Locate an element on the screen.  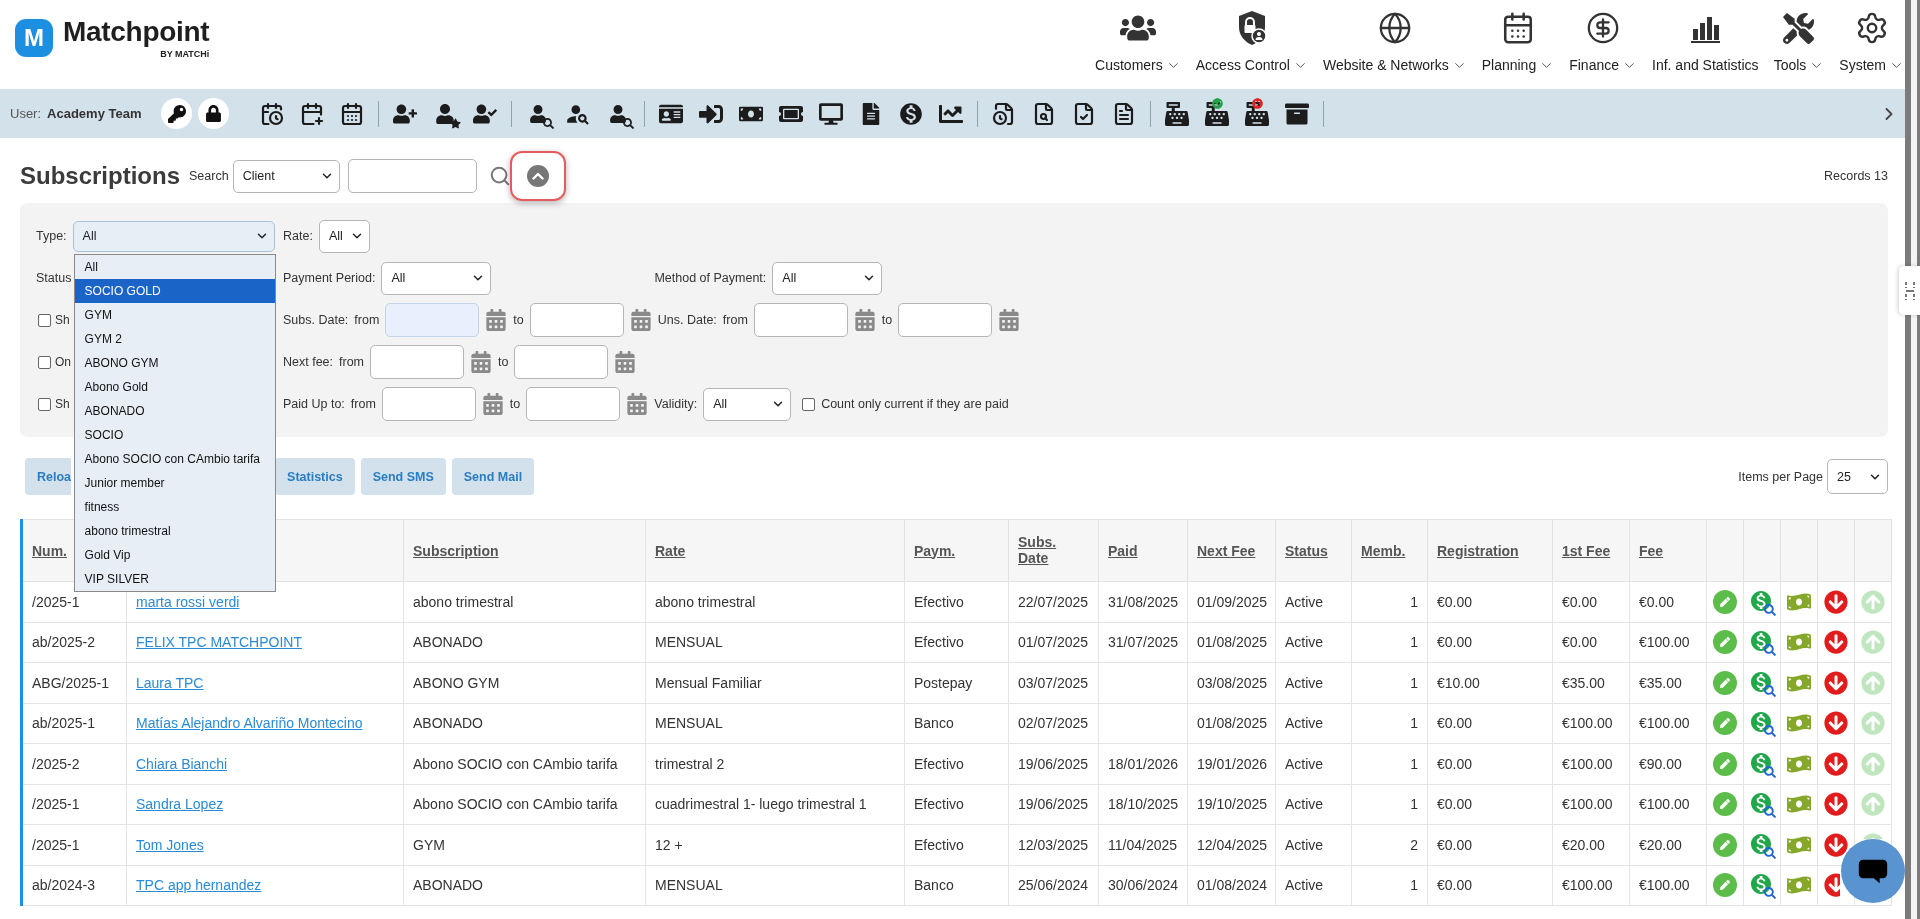
dropdown-option: Gold Vip is located at coordinates (174, 554).